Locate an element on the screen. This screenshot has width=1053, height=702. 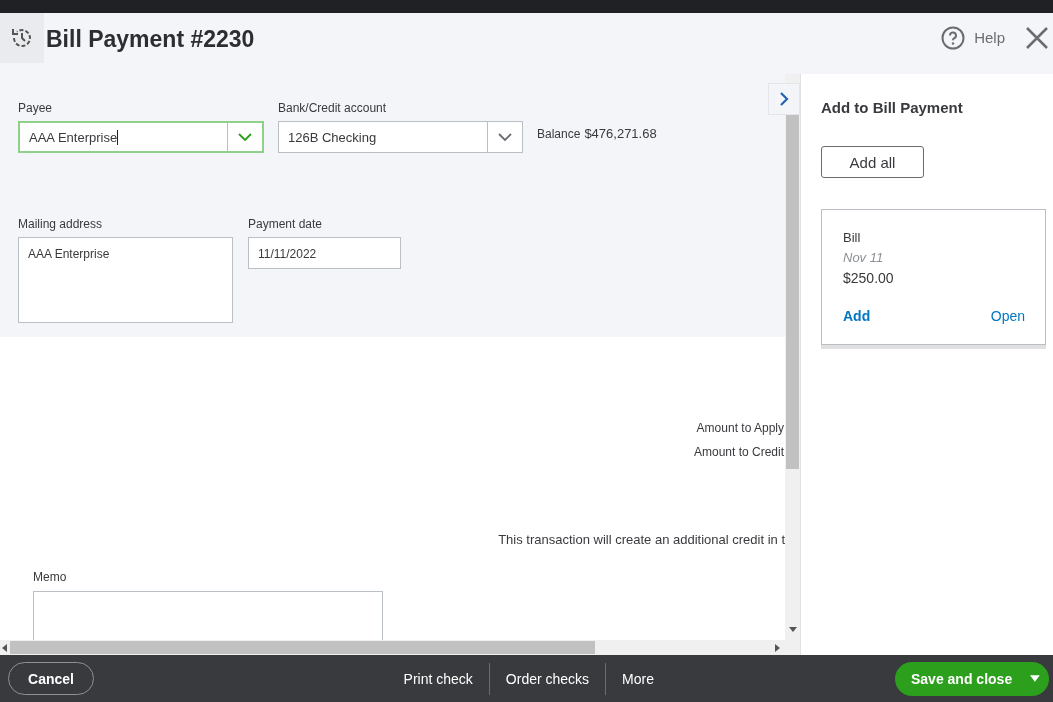
help-icon is located at coordinates (953, 38).